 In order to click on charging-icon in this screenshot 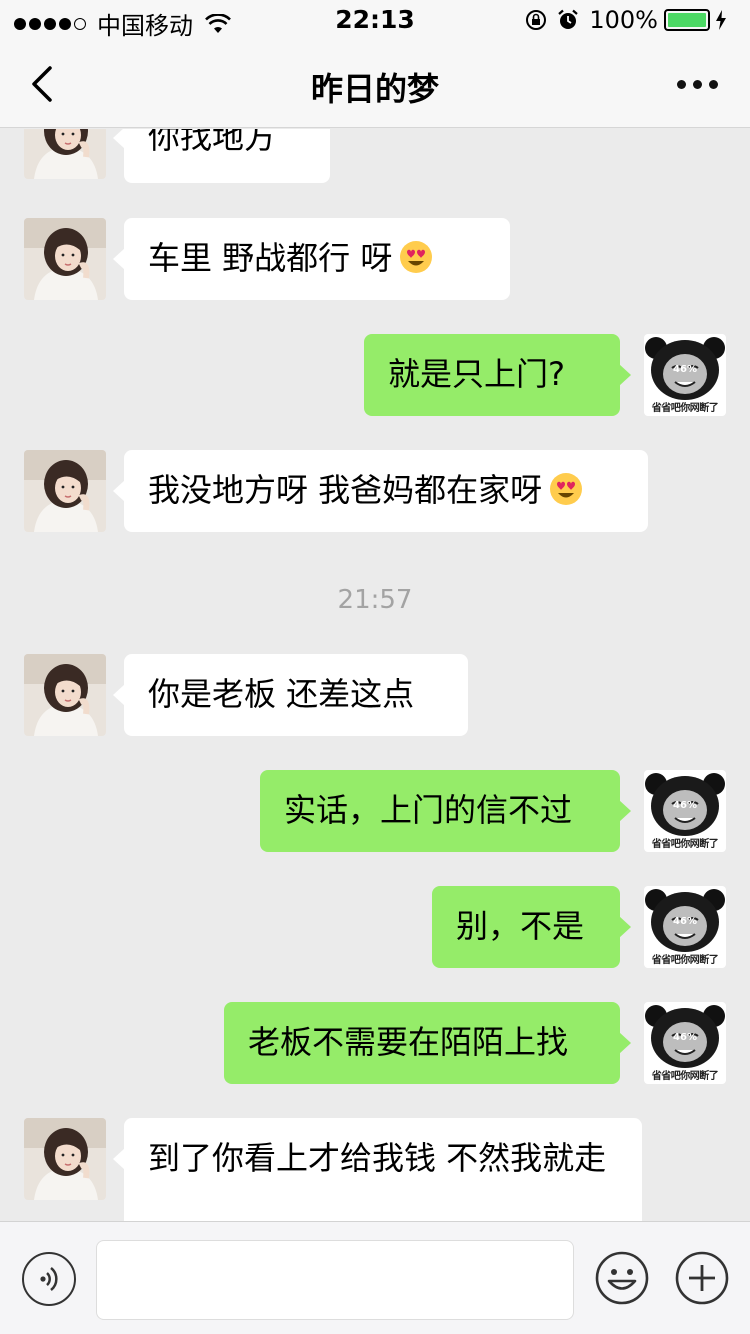, I will do `click(721, 20)`.